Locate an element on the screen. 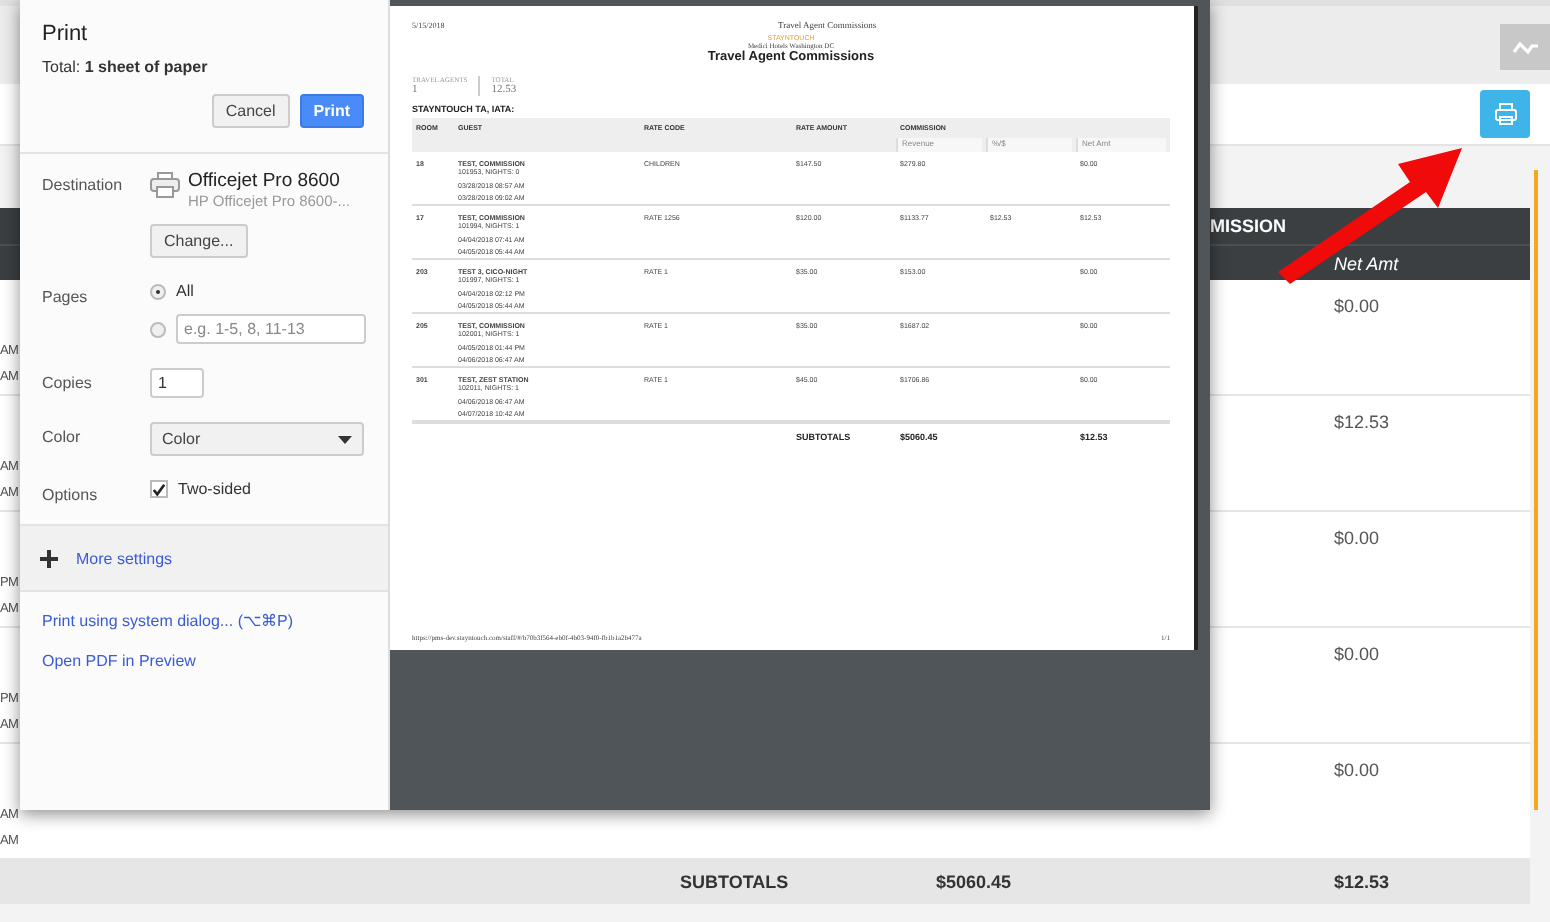  setting-label: Pages is located at coordinates (66, 298).